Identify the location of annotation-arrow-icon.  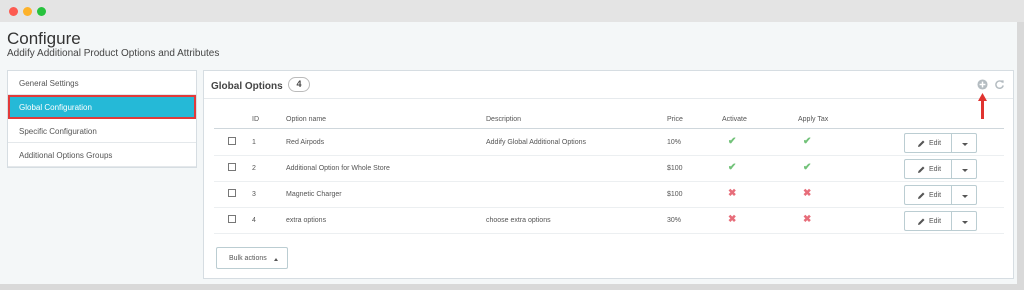
(982, 106).